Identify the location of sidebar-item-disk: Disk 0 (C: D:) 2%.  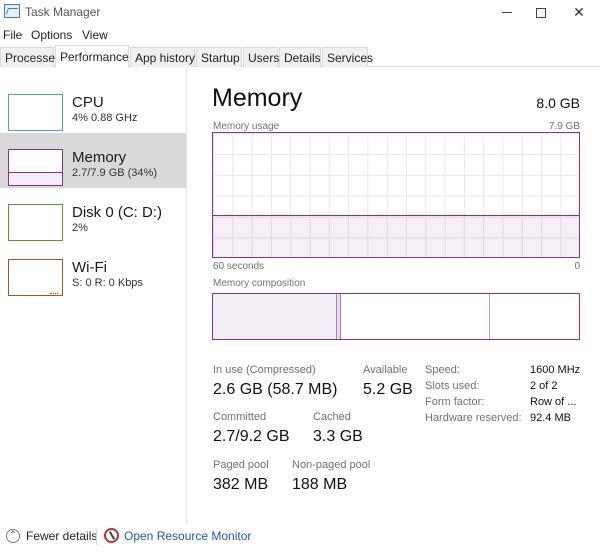
(93, 215).